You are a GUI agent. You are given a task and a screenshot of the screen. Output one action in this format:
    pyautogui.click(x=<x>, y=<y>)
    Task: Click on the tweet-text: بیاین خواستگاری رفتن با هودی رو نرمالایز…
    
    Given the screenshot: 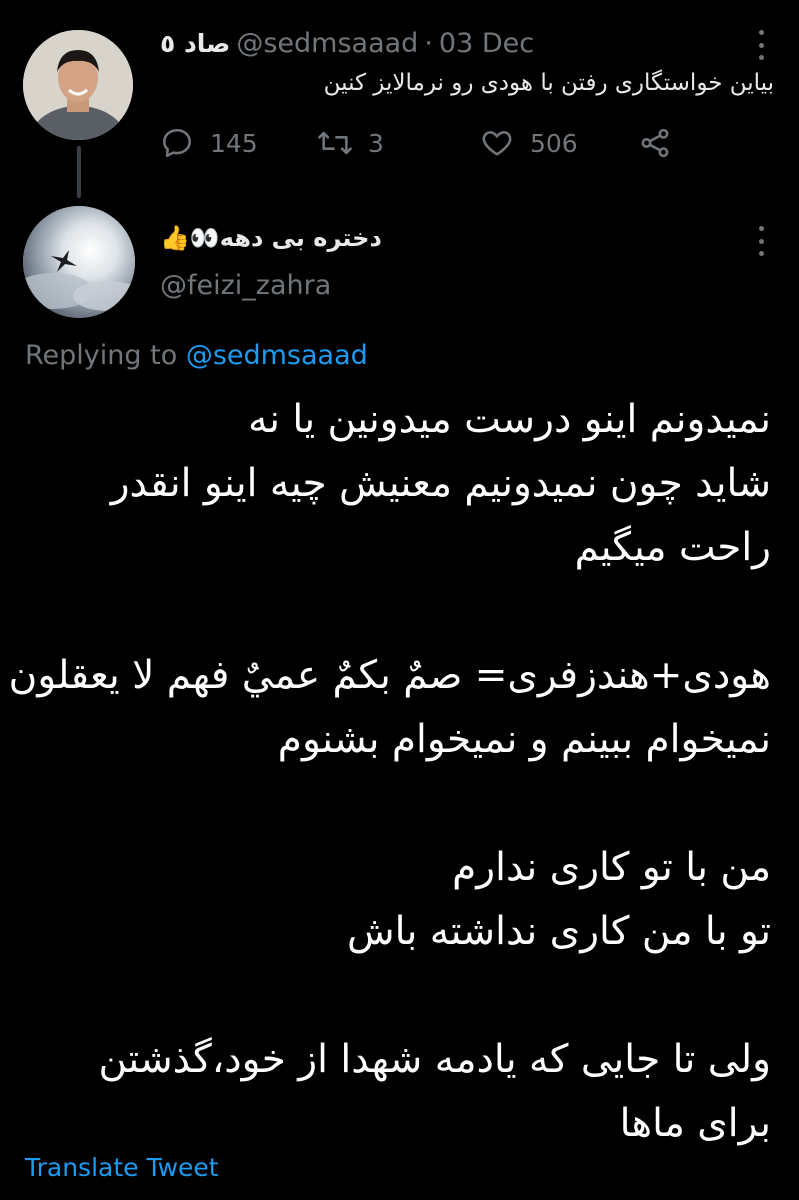 What is the action you would take?
    pyautogui.click(x=548, y=83)
    